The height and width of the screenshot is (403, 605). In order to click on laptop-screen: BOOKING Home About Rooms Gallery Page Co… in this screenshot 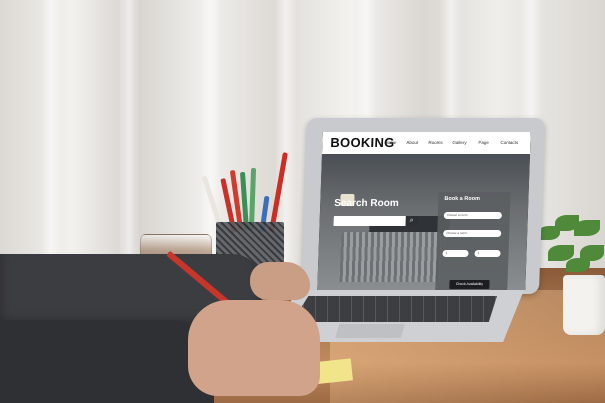, I will do `click(424, 211)`.